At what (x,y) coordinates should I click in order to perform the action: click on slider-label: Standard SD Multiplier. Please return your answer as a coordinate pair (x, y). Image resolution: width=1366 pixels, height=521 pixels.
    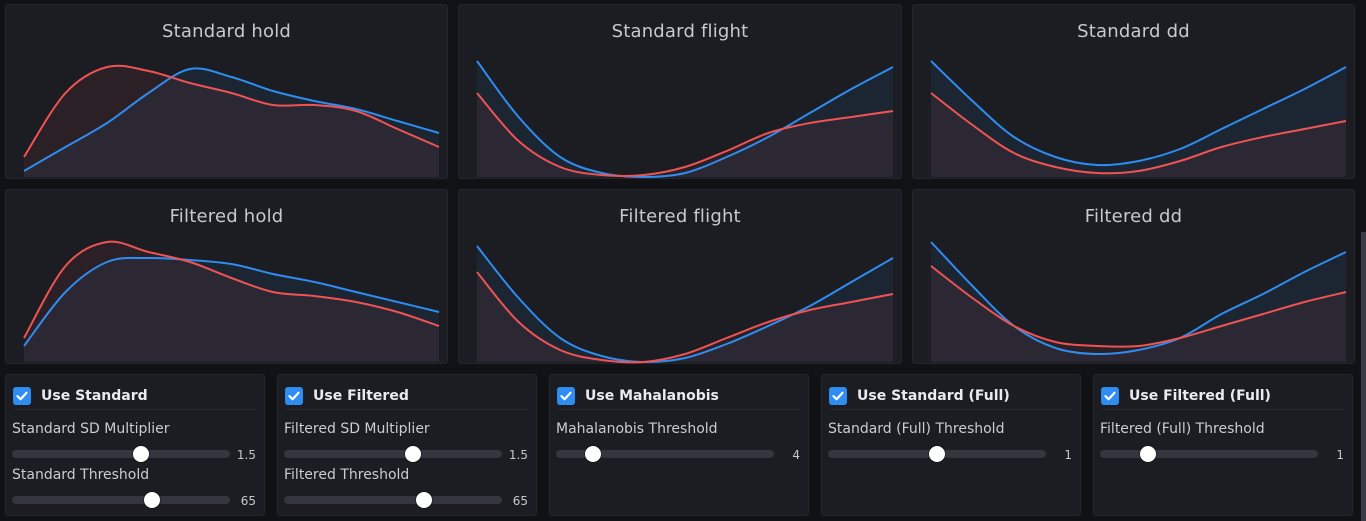
    Looking at the image, I should click on (91, 429).